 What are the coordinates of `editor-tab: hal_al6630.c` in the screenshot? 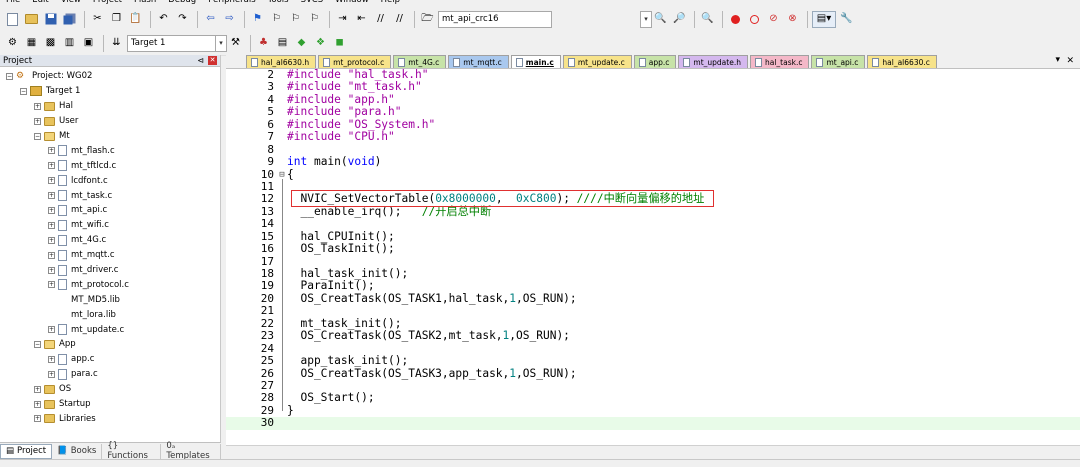 It's located at (902, 61).